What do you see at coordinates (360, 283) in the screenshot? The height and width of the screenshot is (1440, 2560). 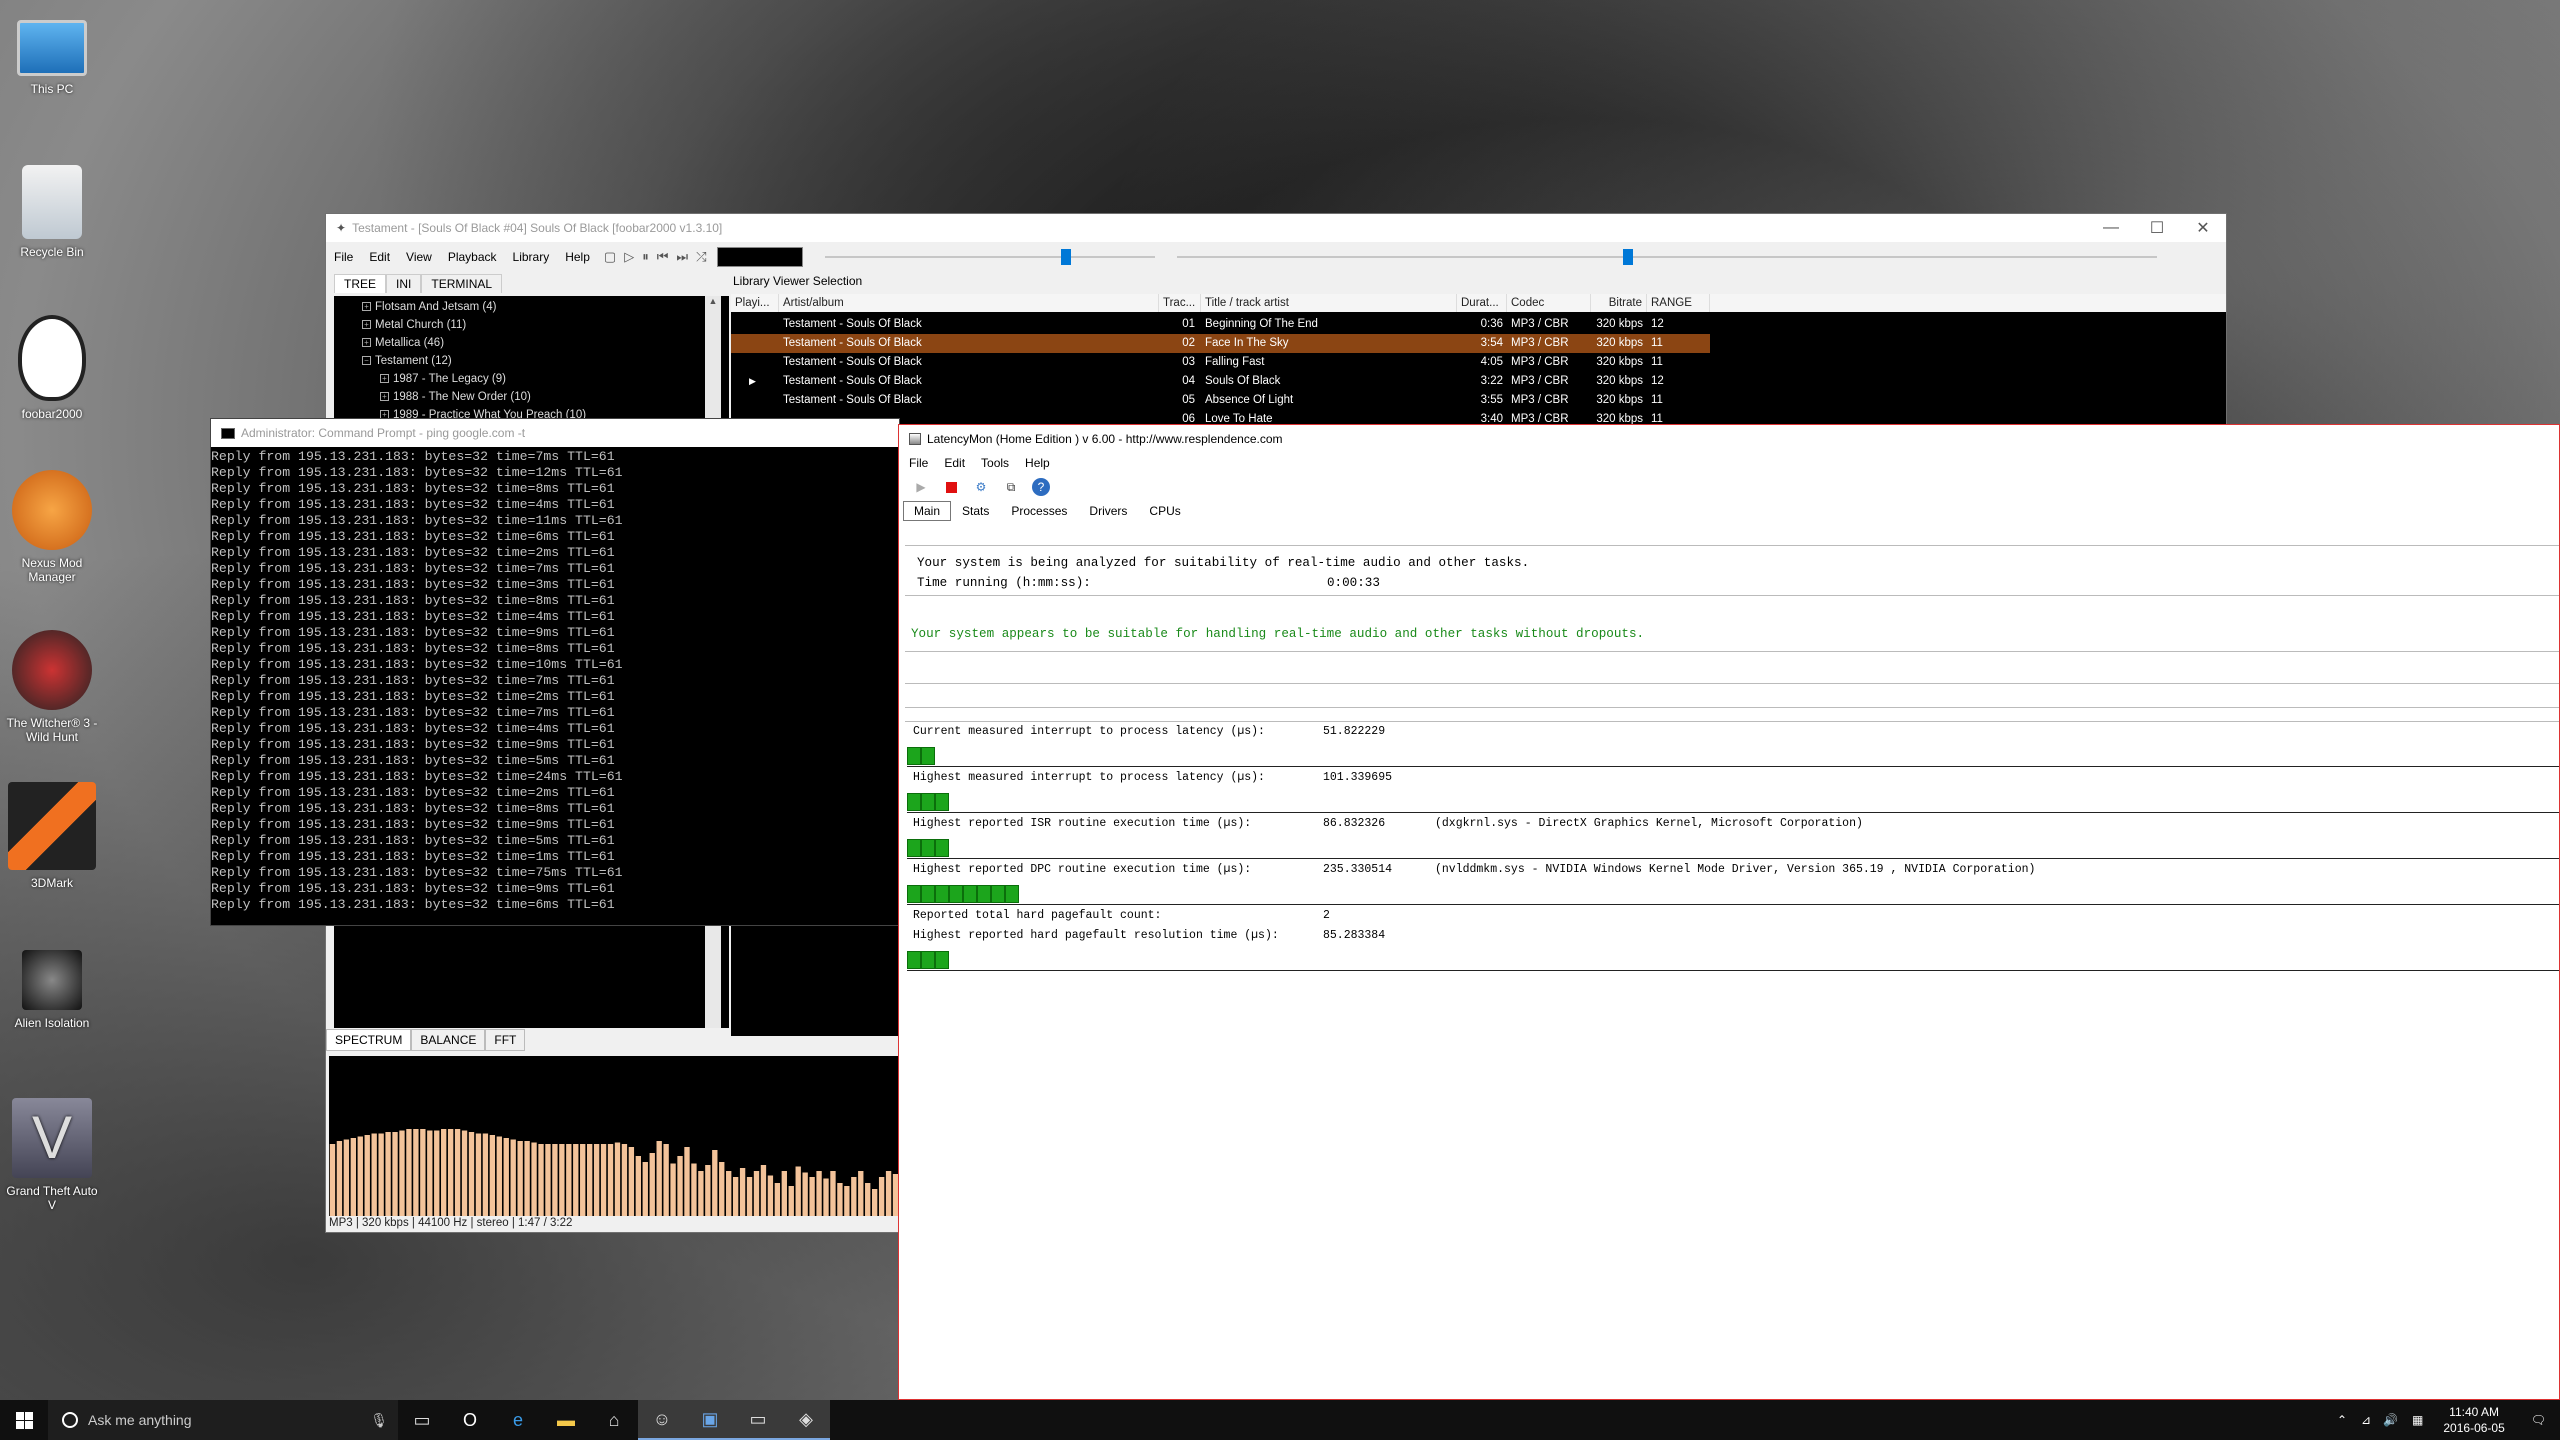 I see `tab-tree: TREE` at bounding box center [360, 283].